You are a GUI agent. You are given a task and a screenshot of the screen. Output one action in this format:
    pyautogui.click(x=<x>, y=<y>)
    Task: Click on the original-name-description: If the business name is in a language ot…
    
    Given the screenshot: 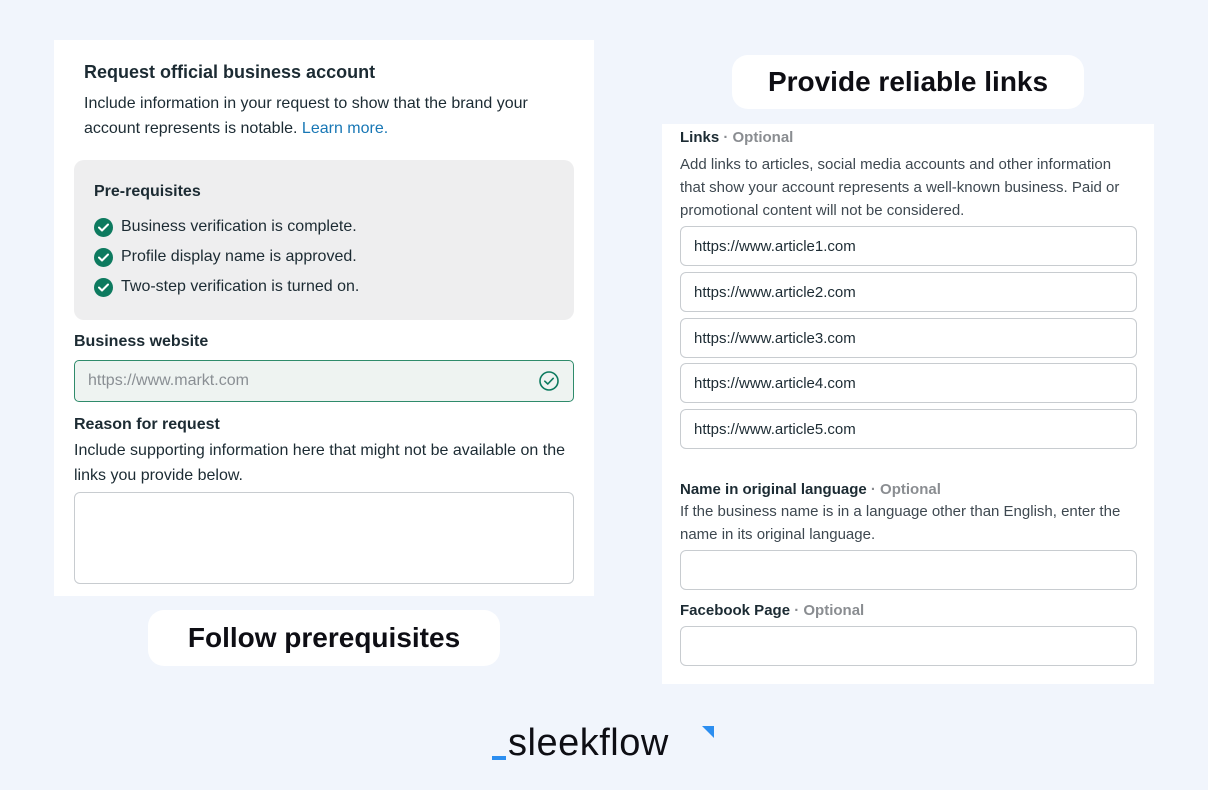 What is the action you would take?
    pyautogui.click(x=900, y=523)
    